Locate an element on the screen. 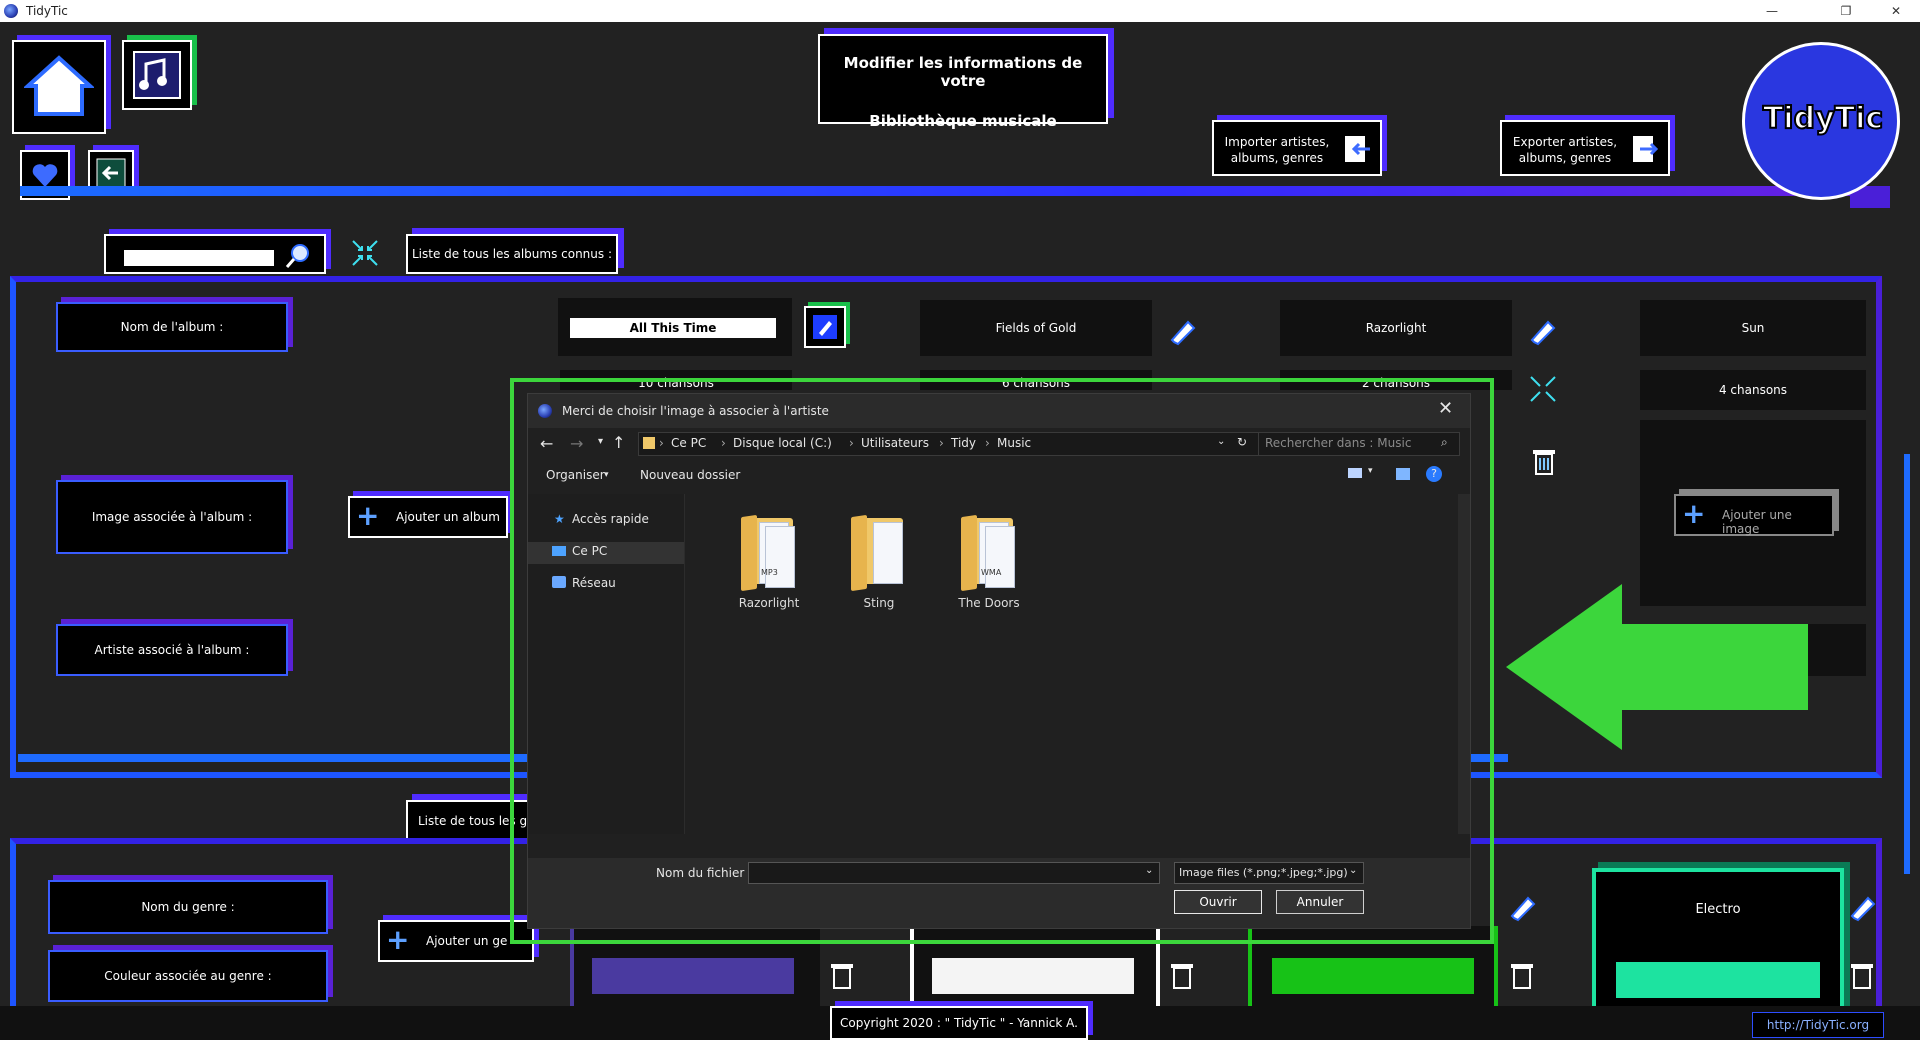 The image size is (1920, 1040). green-arrow-annotation is located at coordinates (1657, 667).